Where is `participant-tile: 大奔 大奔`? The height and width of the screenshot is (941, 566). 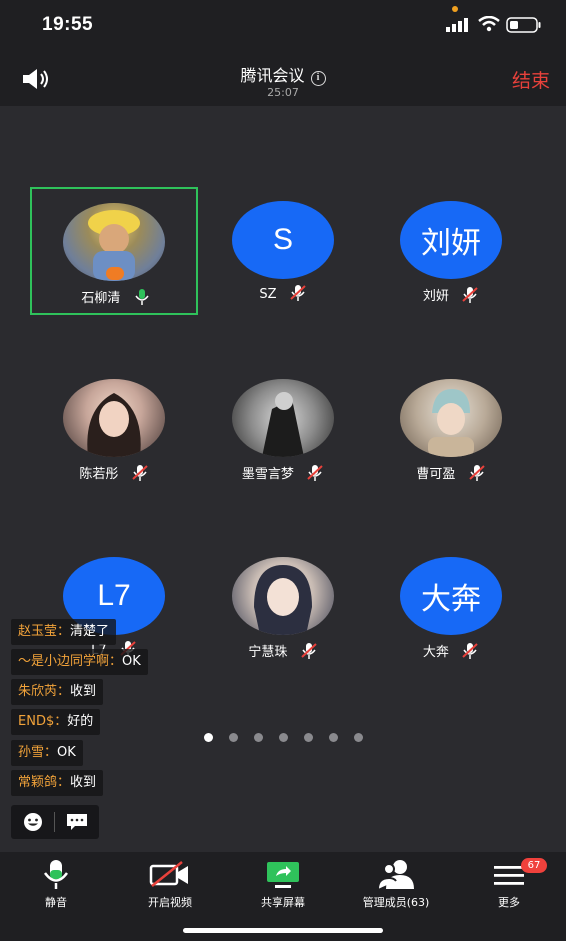 participant-tile: 大奔 大奔 is located at coordinates (451, 607).